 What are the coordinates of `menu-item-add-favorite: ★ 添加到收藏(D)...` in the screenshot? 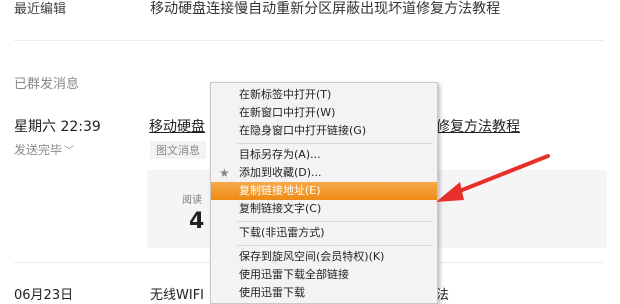 It's located at (324, 173).